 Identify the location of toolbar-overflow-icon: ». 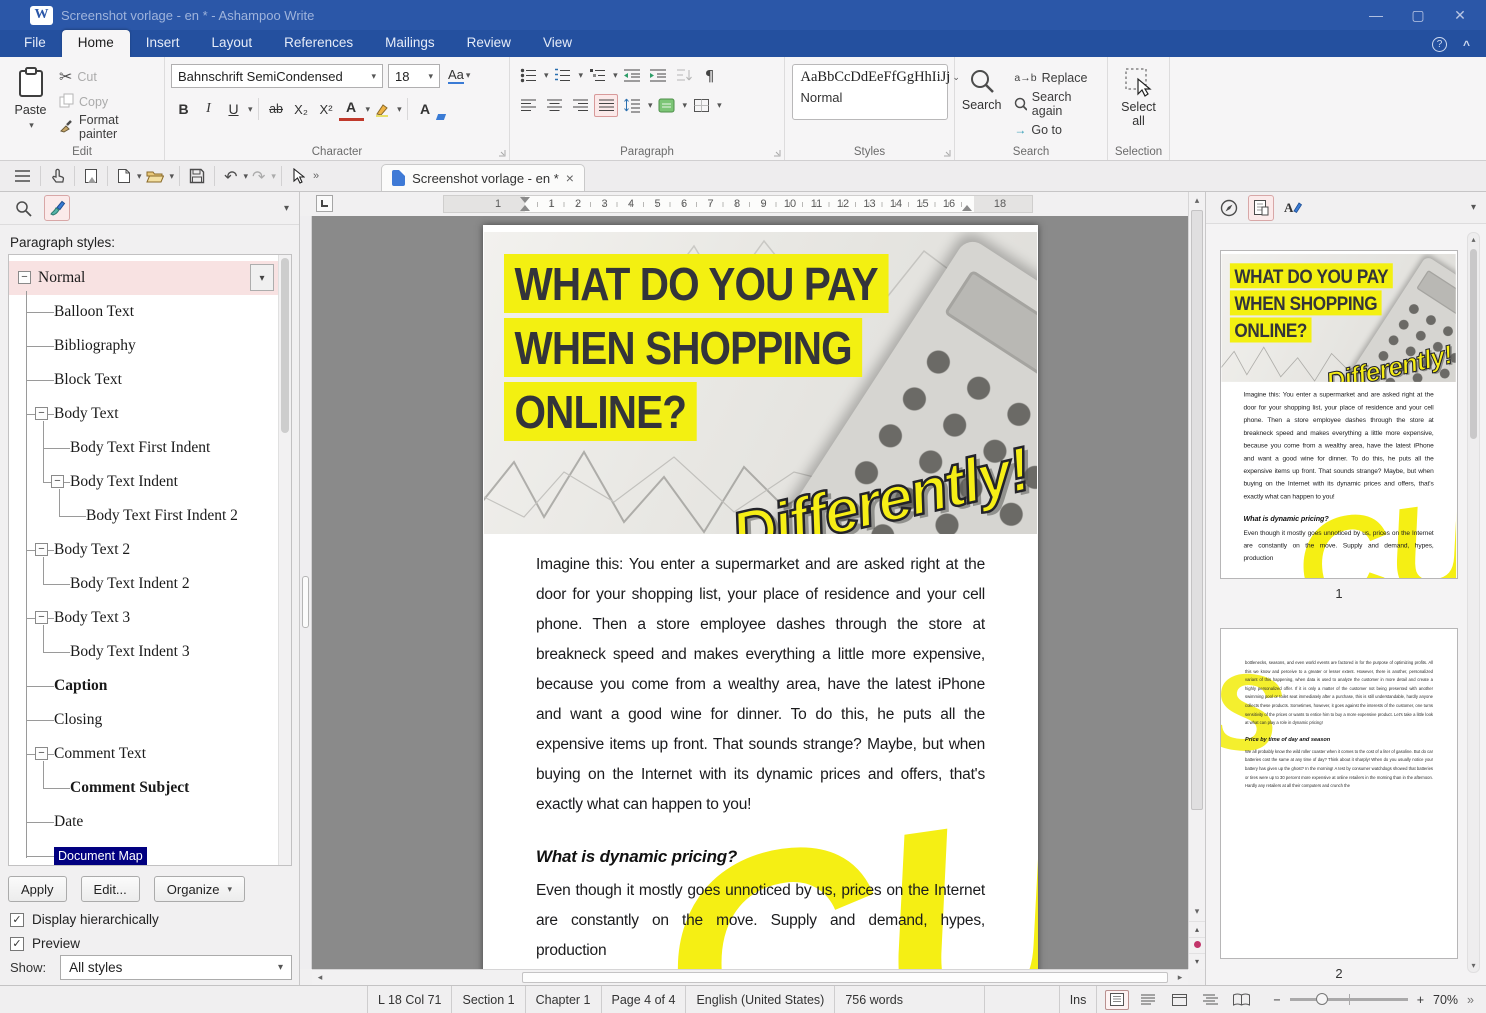
(316, 176).